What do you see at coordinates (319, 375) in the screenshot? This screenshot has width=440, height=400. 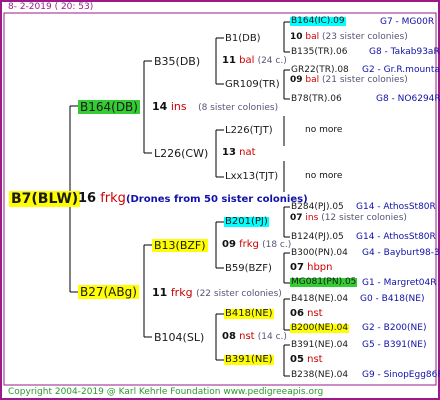 I see `gen5-node-15: B238(NE).04` at bounding box center [319, 375].